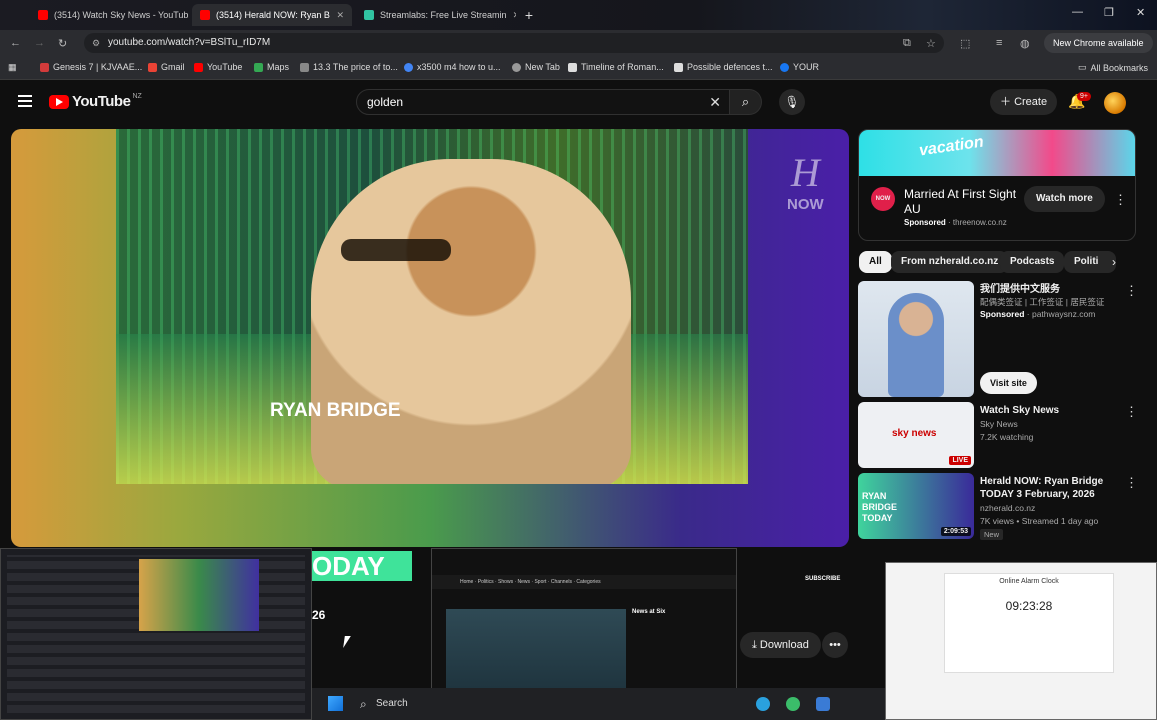  What do you see at coordinates (1021, 641) in the screenshot?
I see `alarm-clock-window: Online Alarm Clock 09:23:28` at bounding box center [1021, 641].